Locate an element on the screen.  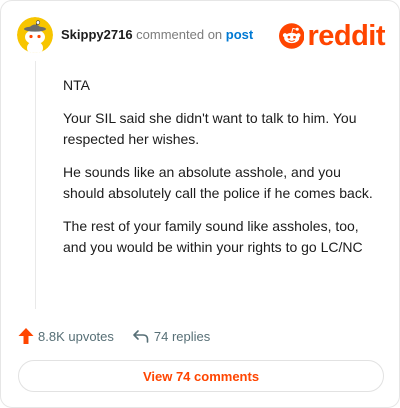
username: Skippy2716 is located at coordinates (97, 34).